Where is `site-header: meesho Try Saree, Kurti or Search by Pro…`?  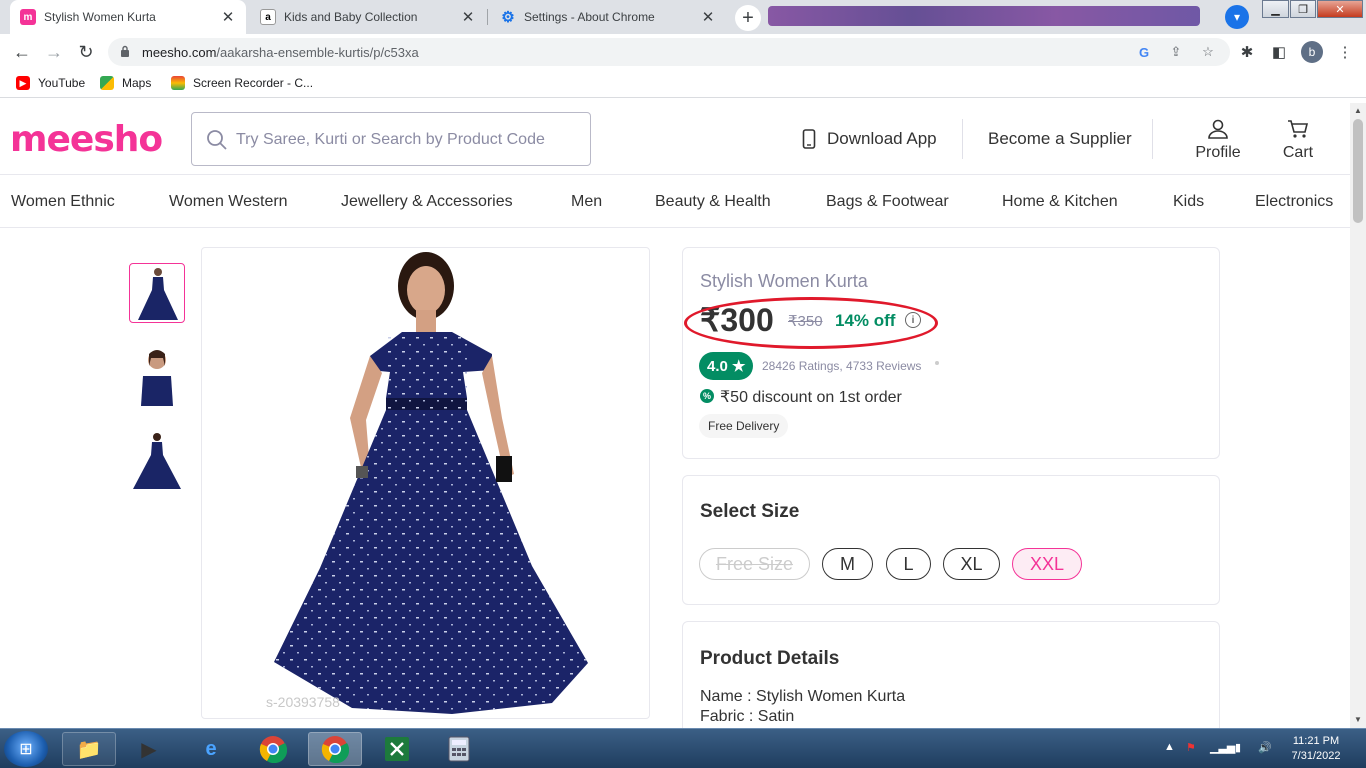
site-header: meesho Try Saree, Kurti or Search by Pro… is located at coordinates (675, 139).